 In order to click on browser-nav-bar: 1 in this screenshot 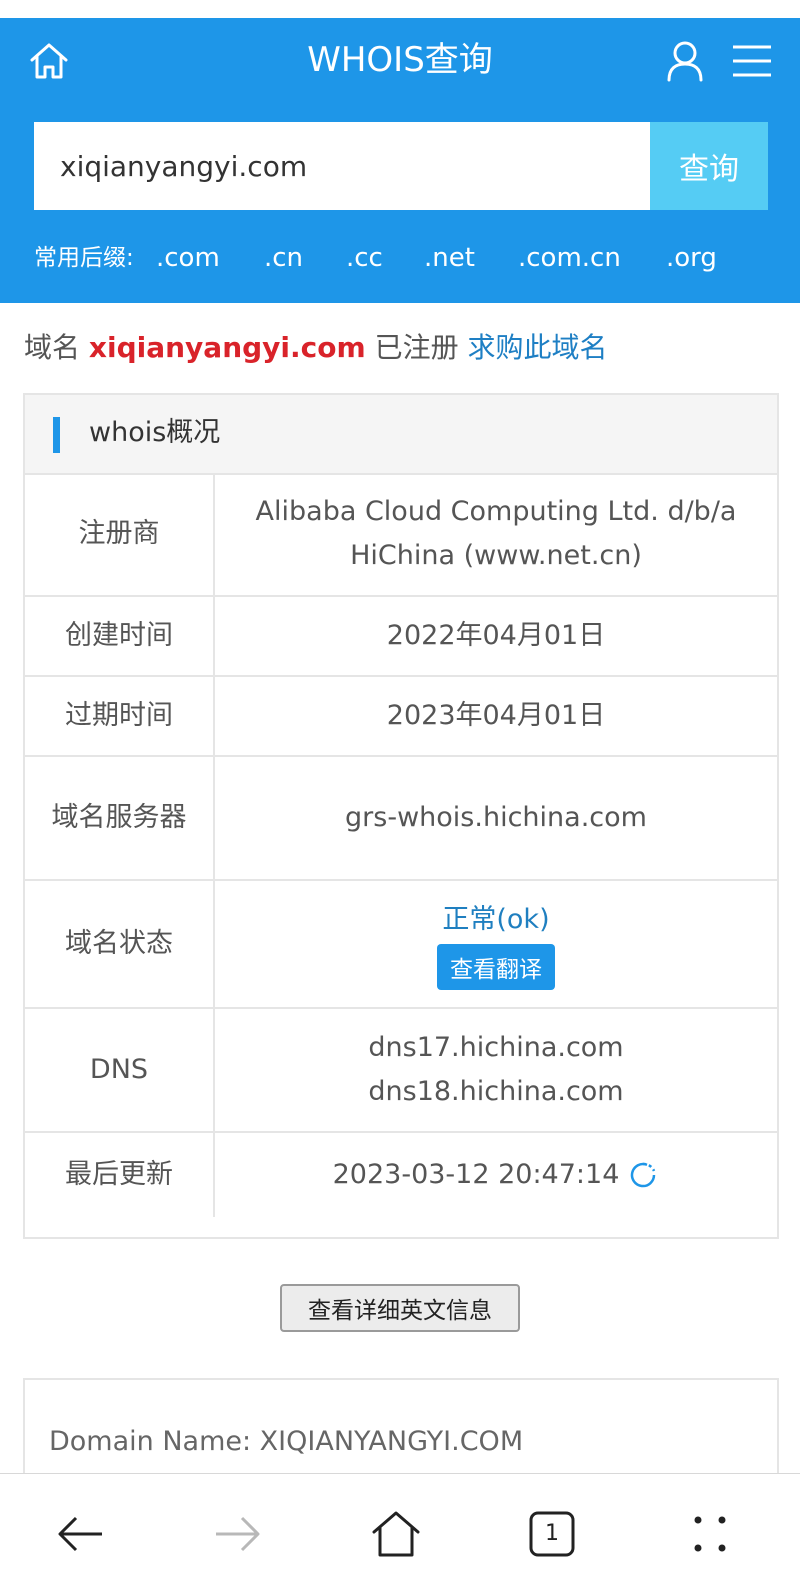, I will do `click(400, 1533)`.